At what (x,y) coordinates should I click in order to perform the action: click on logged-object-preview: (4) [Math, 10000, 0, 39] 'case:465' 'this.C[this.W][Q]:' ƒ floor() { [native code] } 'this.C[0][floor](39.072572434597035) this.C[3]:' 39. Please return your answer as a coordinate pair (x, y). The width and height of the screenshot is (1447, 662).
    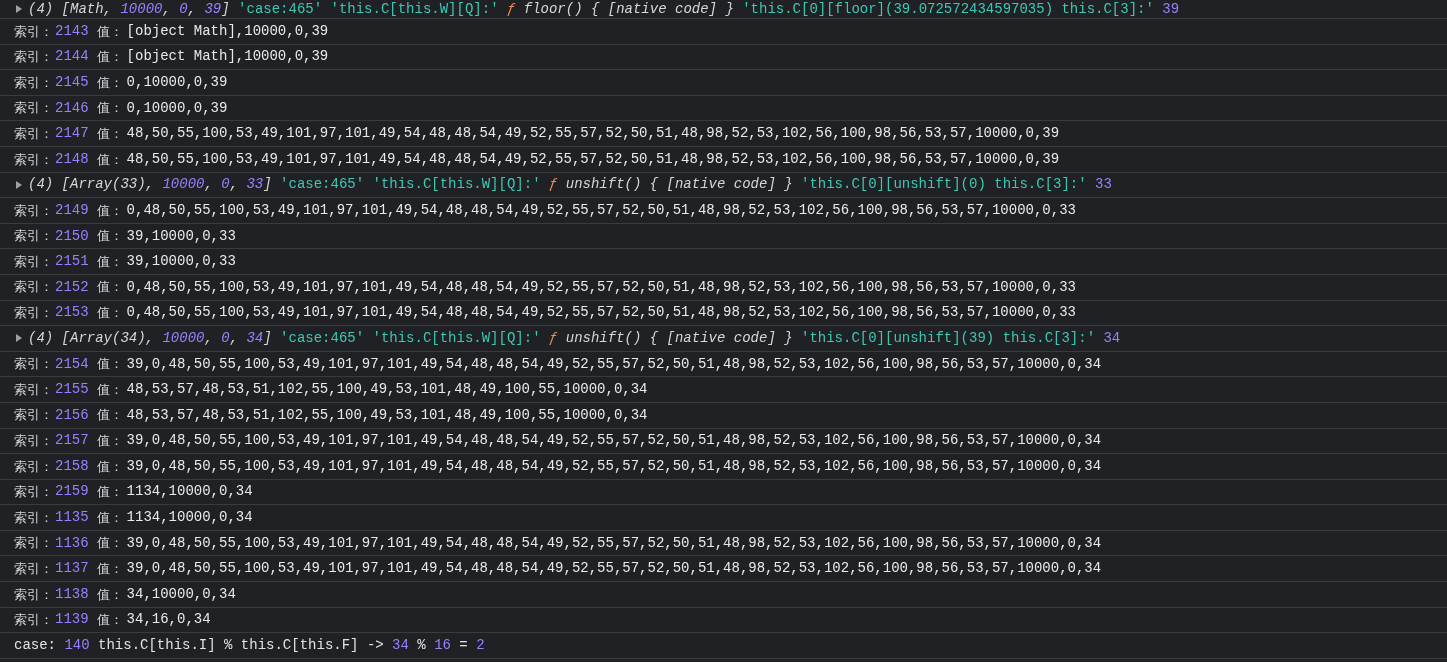
    Looking at the image, I should click on (604, 9).